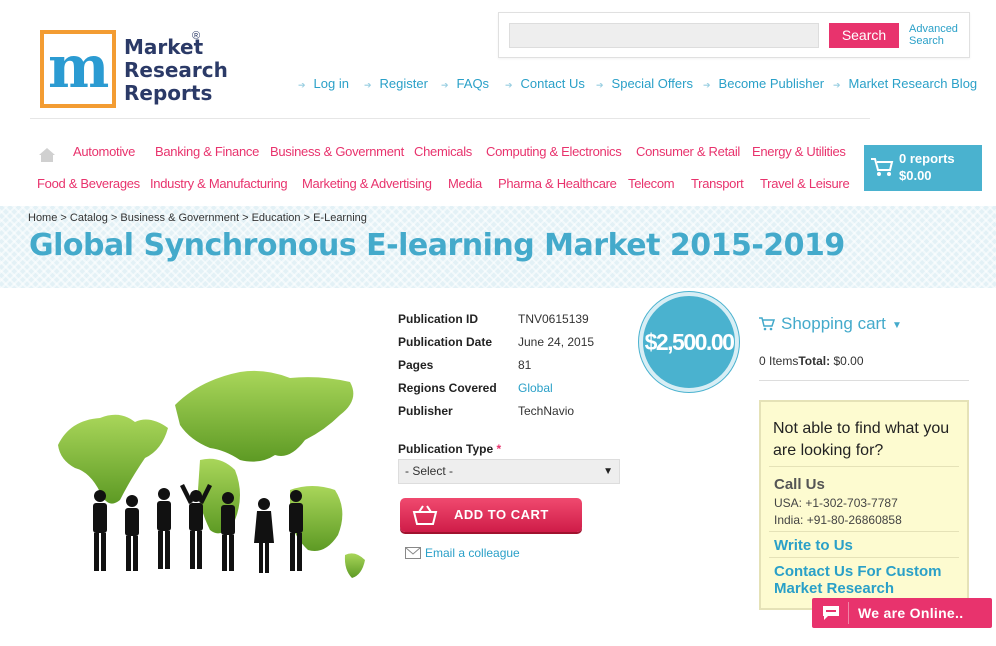  I want to click on logo-letter: m, so click(79, 67).